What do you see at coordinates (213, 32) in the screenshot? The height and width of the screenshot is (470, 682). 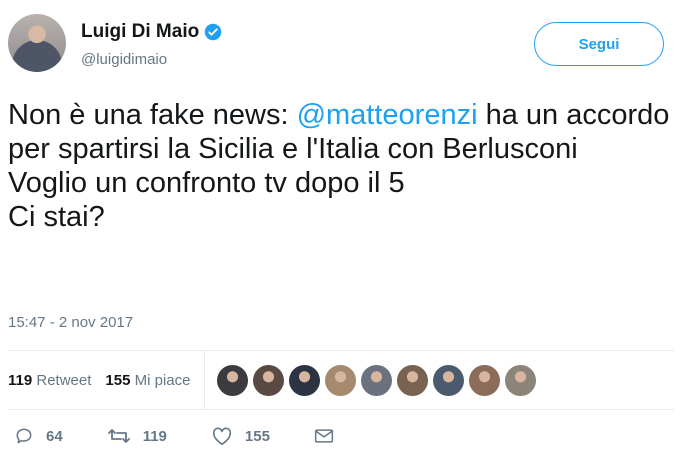 I see `verified-badge-icon` at bounding box center [213, 32].